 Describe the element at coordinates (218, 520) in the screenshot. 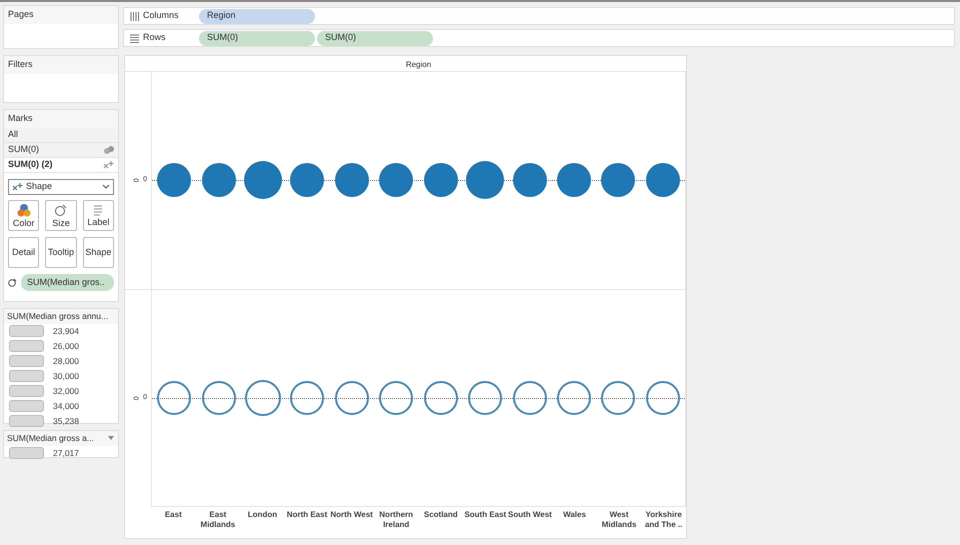

I see `axis-label: East Midlands` at that location.